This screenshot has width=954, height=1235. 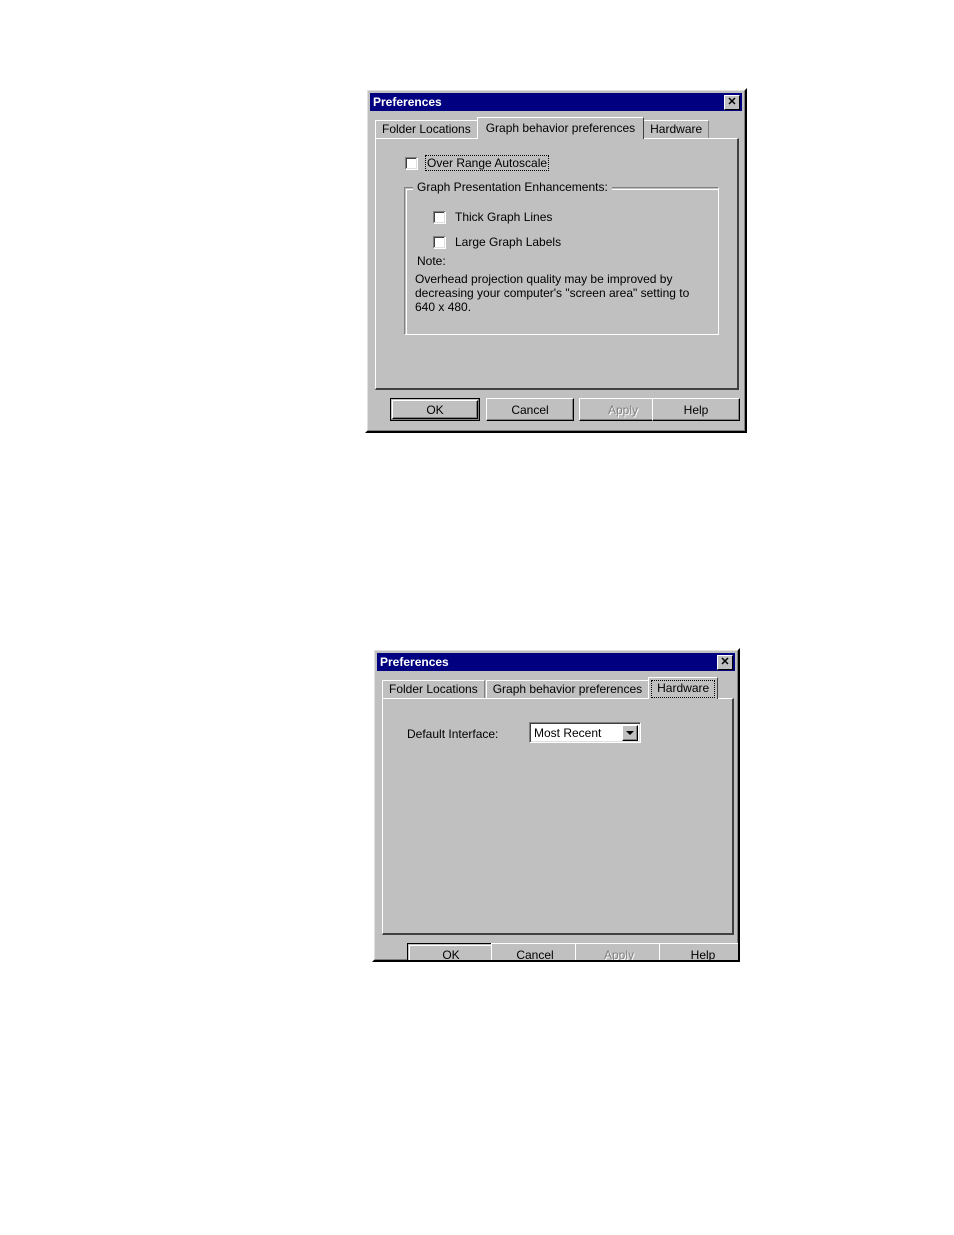 I want to click on chevron-down-glyph, so click(x=630, y=732).